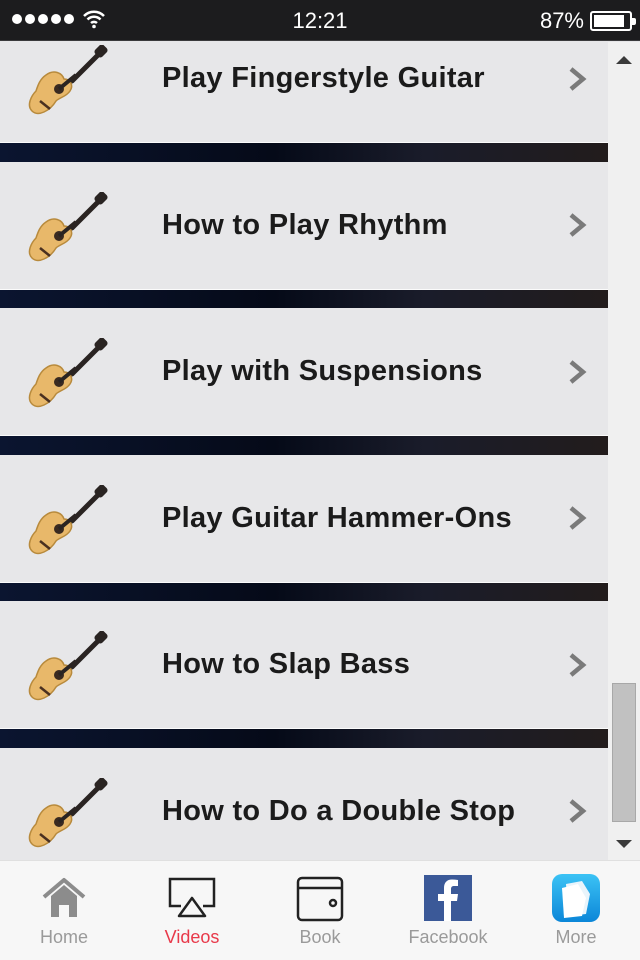 The height and width of the screenshot is (960, 640). I want to click on list-item-label: Play Guitar Hammer-Ons, so click(337, 517).